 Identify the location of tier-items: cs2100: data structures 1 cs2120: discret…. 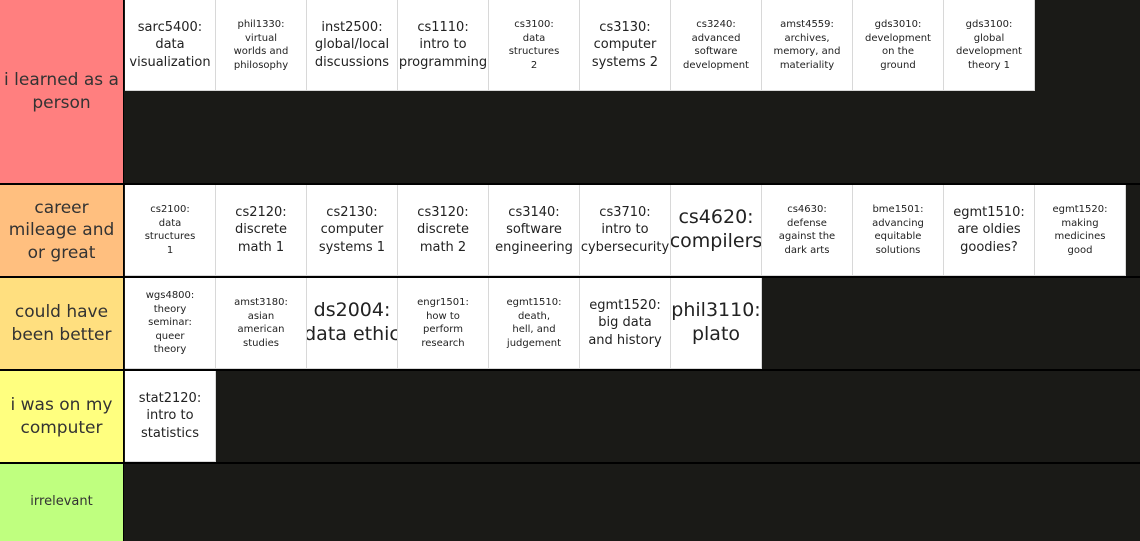
(632, 230).